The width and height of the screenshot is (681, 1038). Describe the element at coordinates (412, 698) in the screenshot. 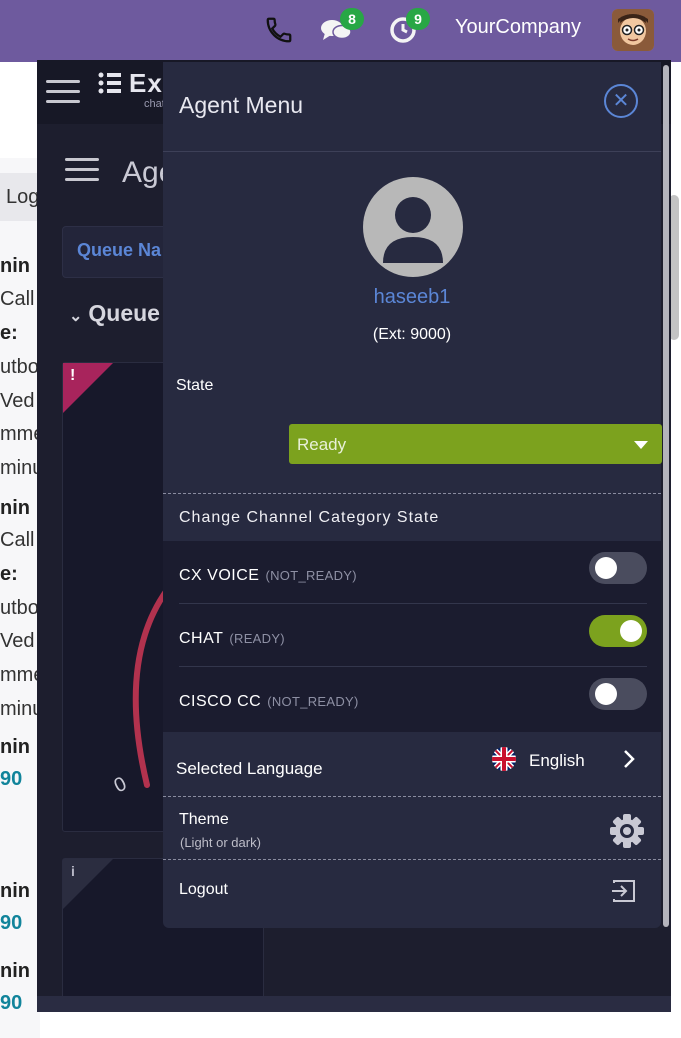

I see `channel-row-cisco-cc: CISCO CC (NOT_READY)` at that location.